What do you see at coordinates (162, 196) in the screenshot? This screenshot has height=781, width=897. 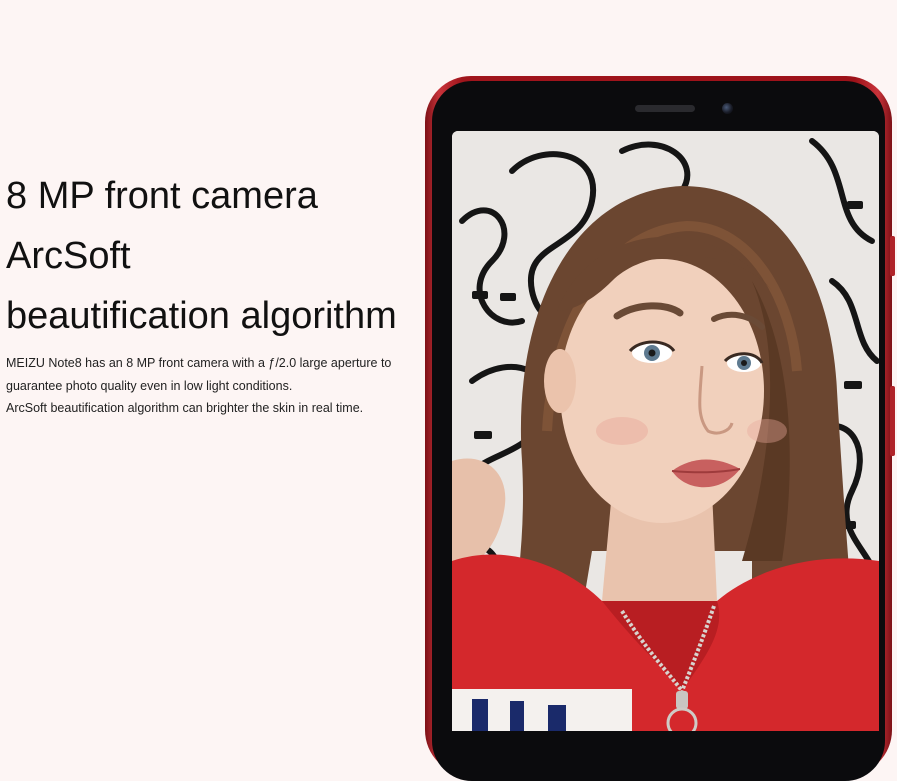 I see `headline-line-camera: 8 MP front camera` at bounding box center [162, 196].